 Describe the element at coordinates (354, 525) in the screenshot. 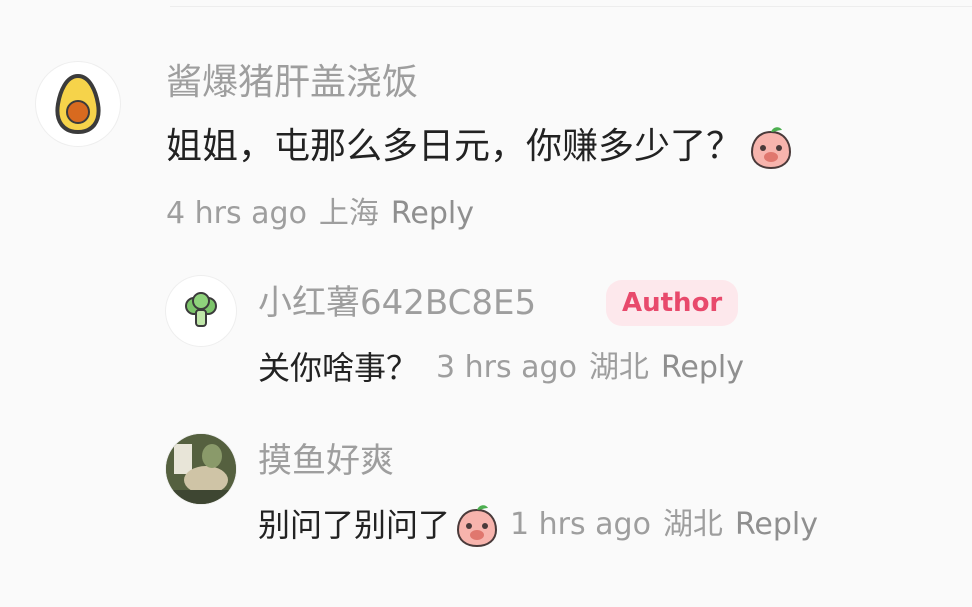

I see `reply-text: 别问了别问了` at that location.